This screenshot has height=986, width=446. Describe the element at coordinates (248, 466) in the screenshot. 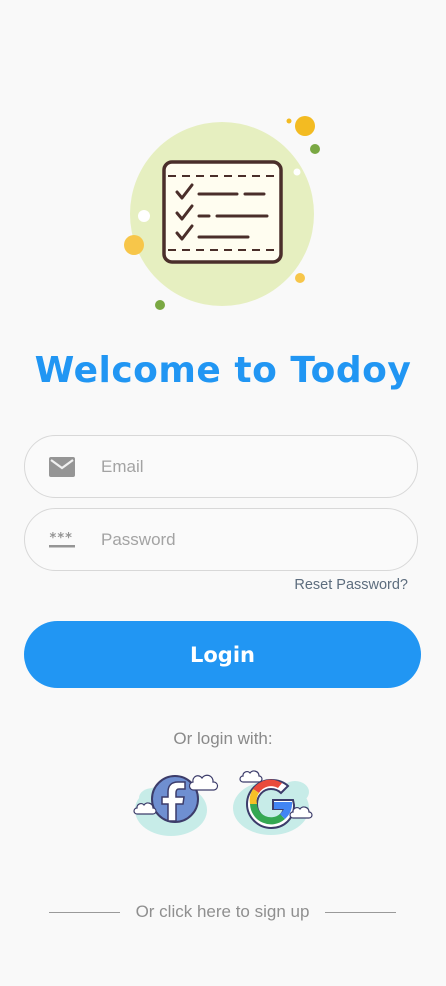

I see `email-input` at that location.